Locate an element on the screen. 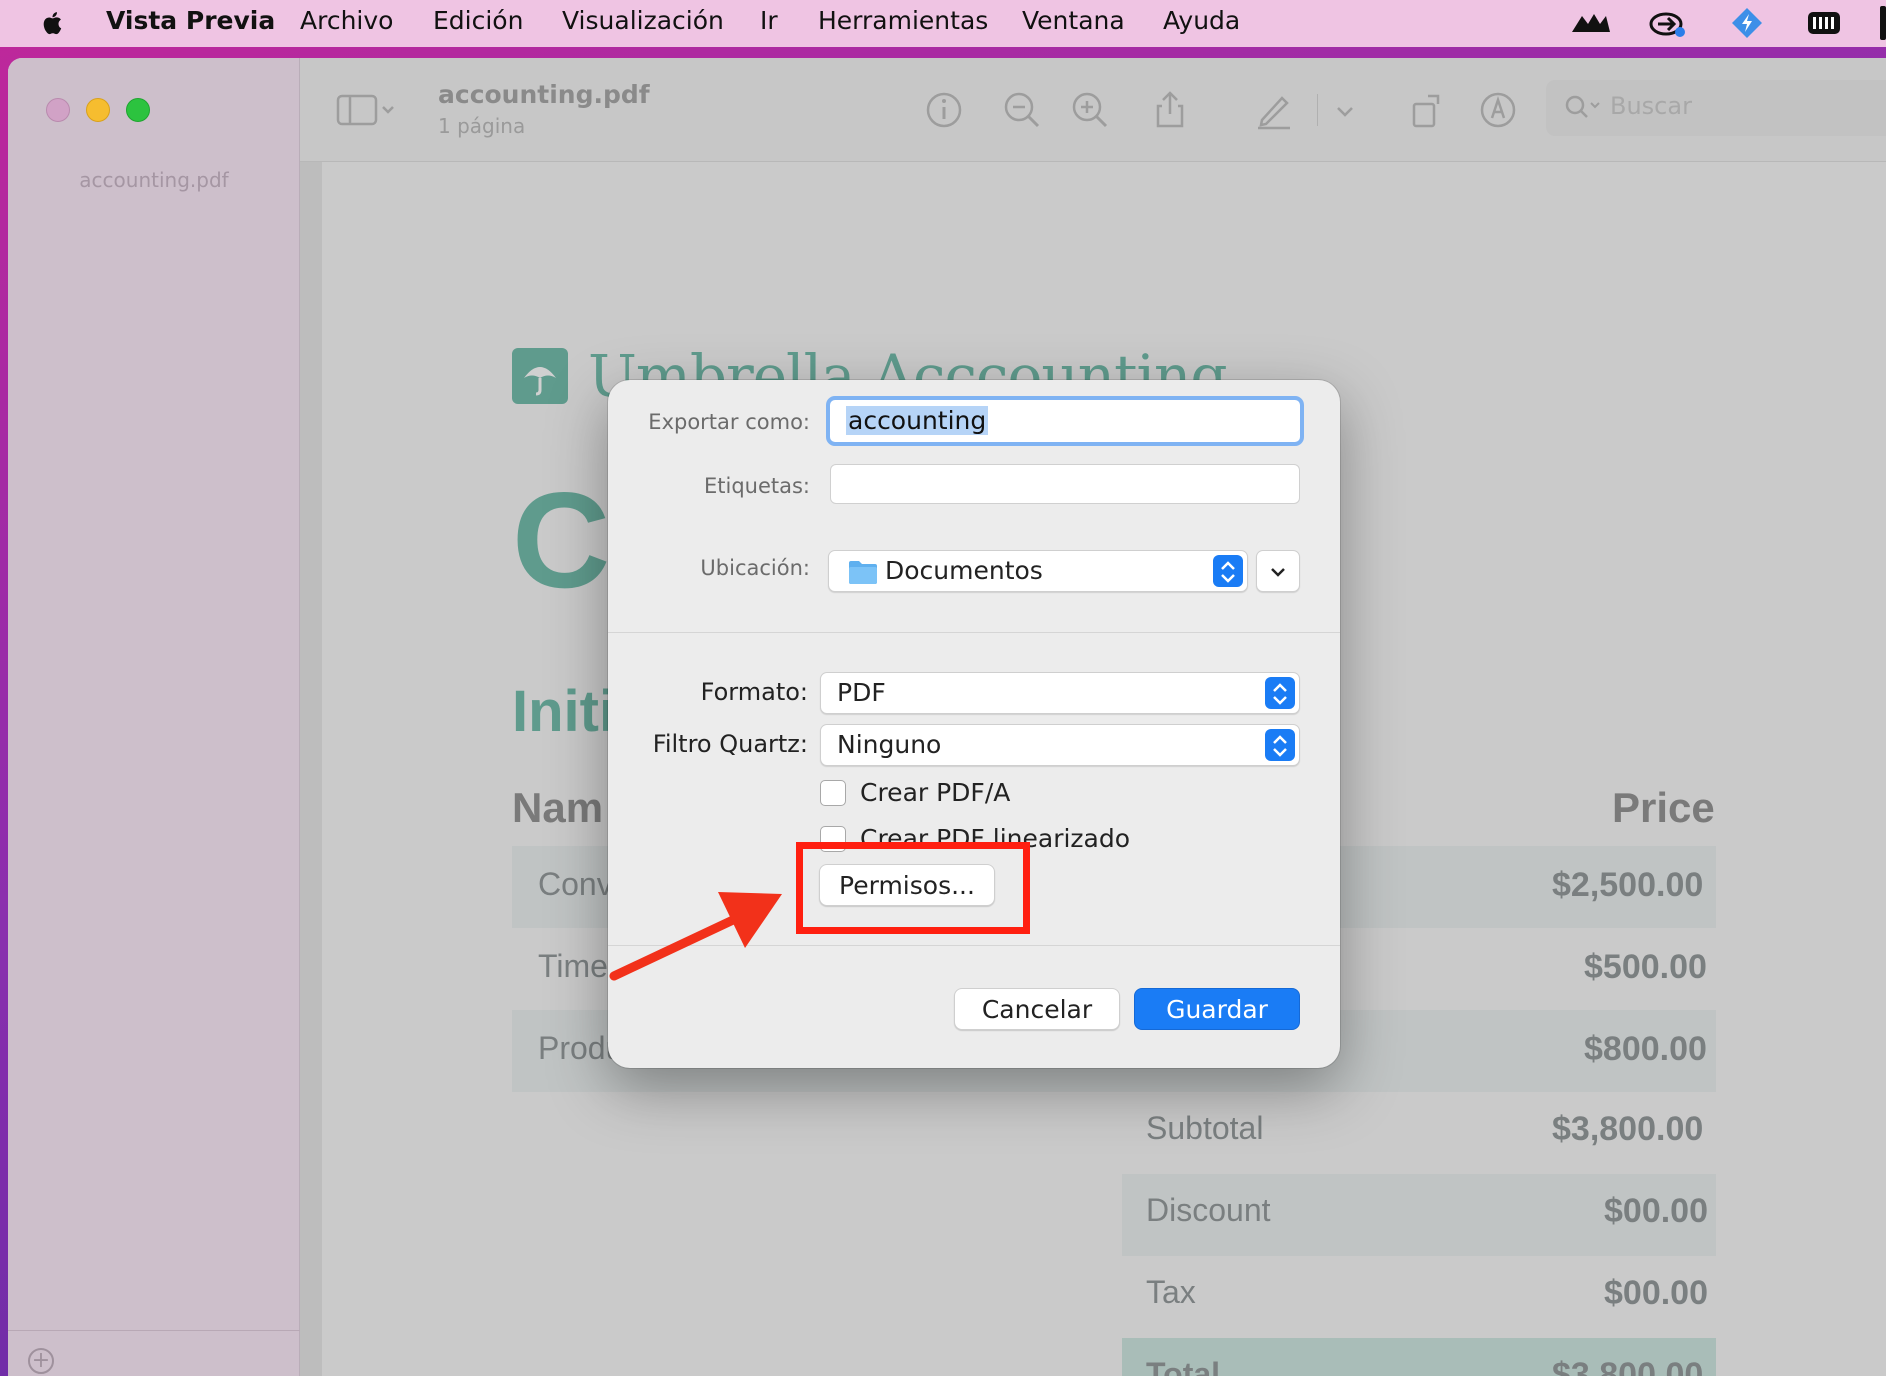  export-name-input: accounting is located at coordinates (1065, 421).